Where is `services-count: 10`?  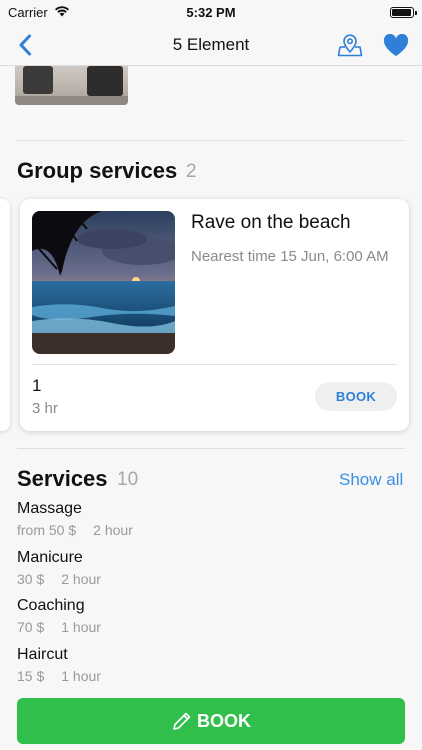 services-count: 10 is located at coordinates (128, 479).